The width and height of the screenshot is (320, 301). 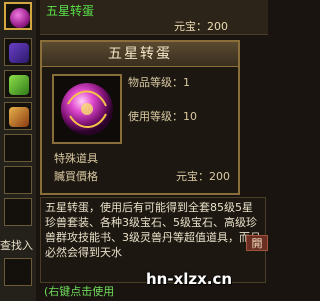 I want to click on list-item-selected: 五星转蛋 元宝：200, so click(x=154, y=17).